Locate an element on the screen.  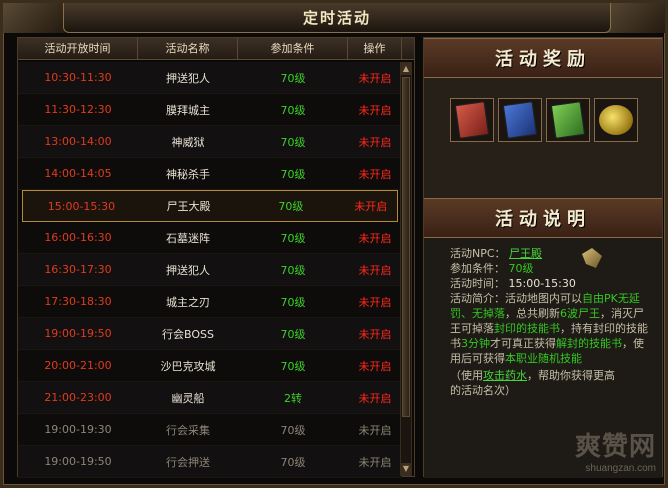
scroll-down-arrow-icon: ▼ is located at coordinates (406, 469).